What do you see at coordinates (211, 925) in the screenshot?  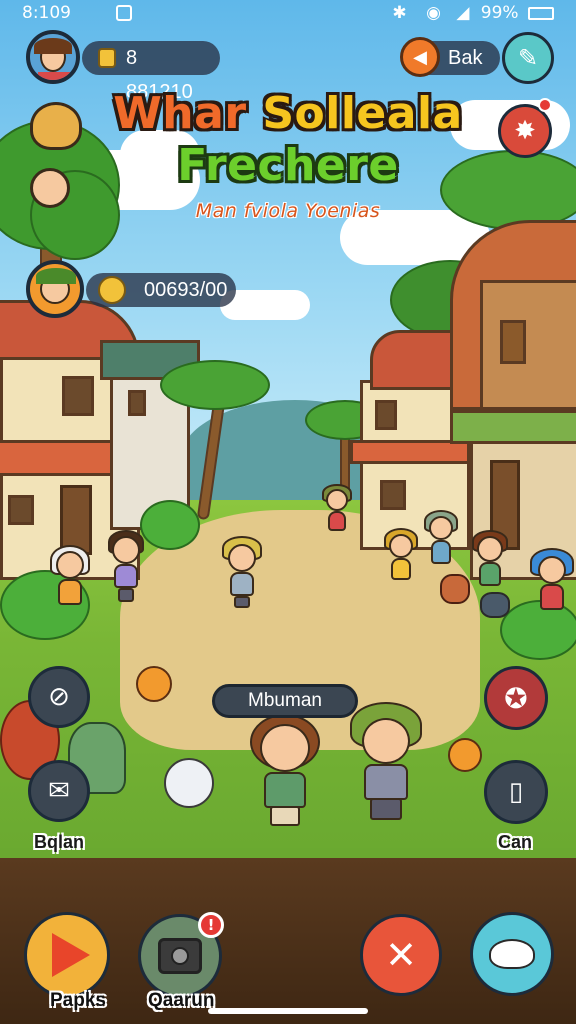 I see `camera-badge: !` at bounding box center [211, 925].